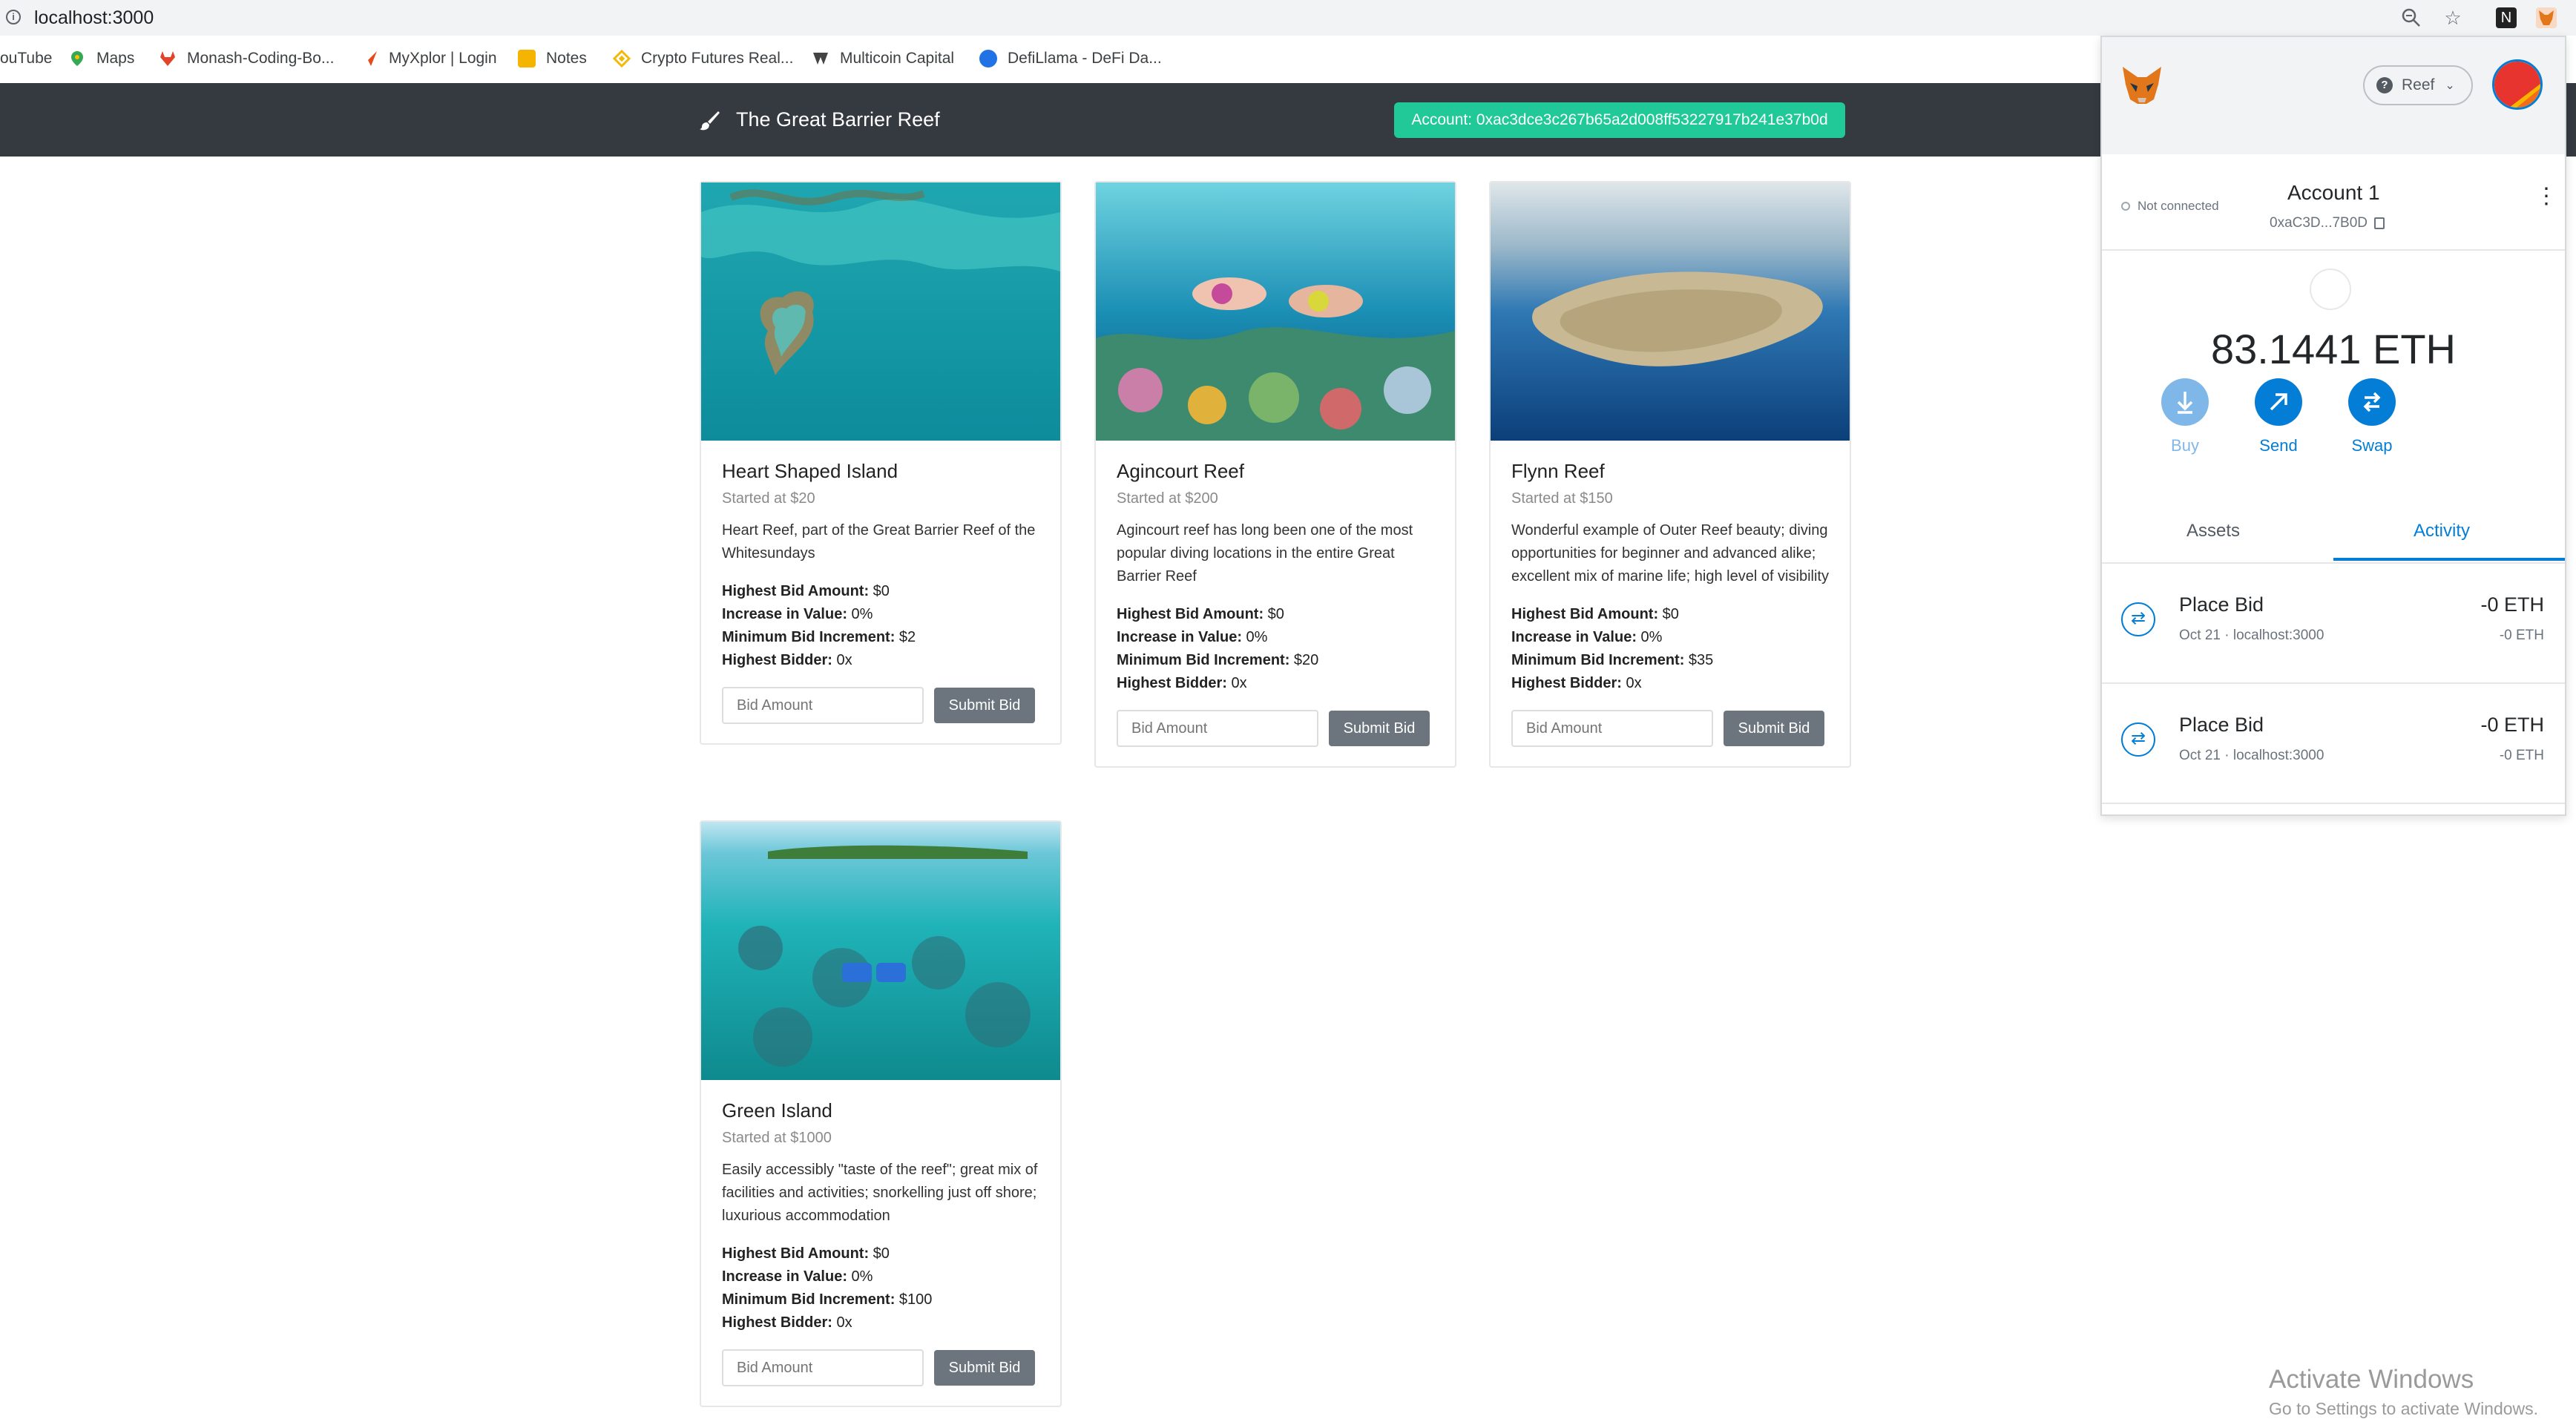 This screenshot has width=2576, height=1419. Describe the element at coordinates (2278, 446) in the screenshot. I see `send-label: Send` at that location.